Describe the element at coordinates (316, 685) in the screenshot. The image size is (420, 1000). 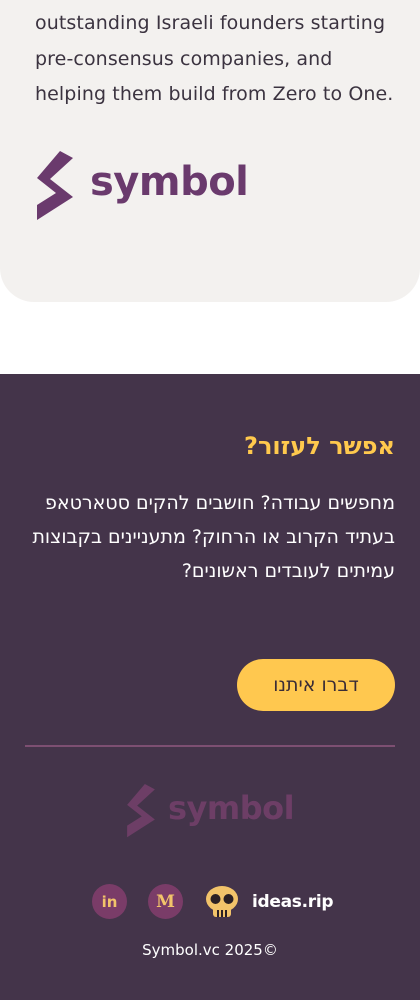
I see `contact-us-button: דברו איתנו` at that location.